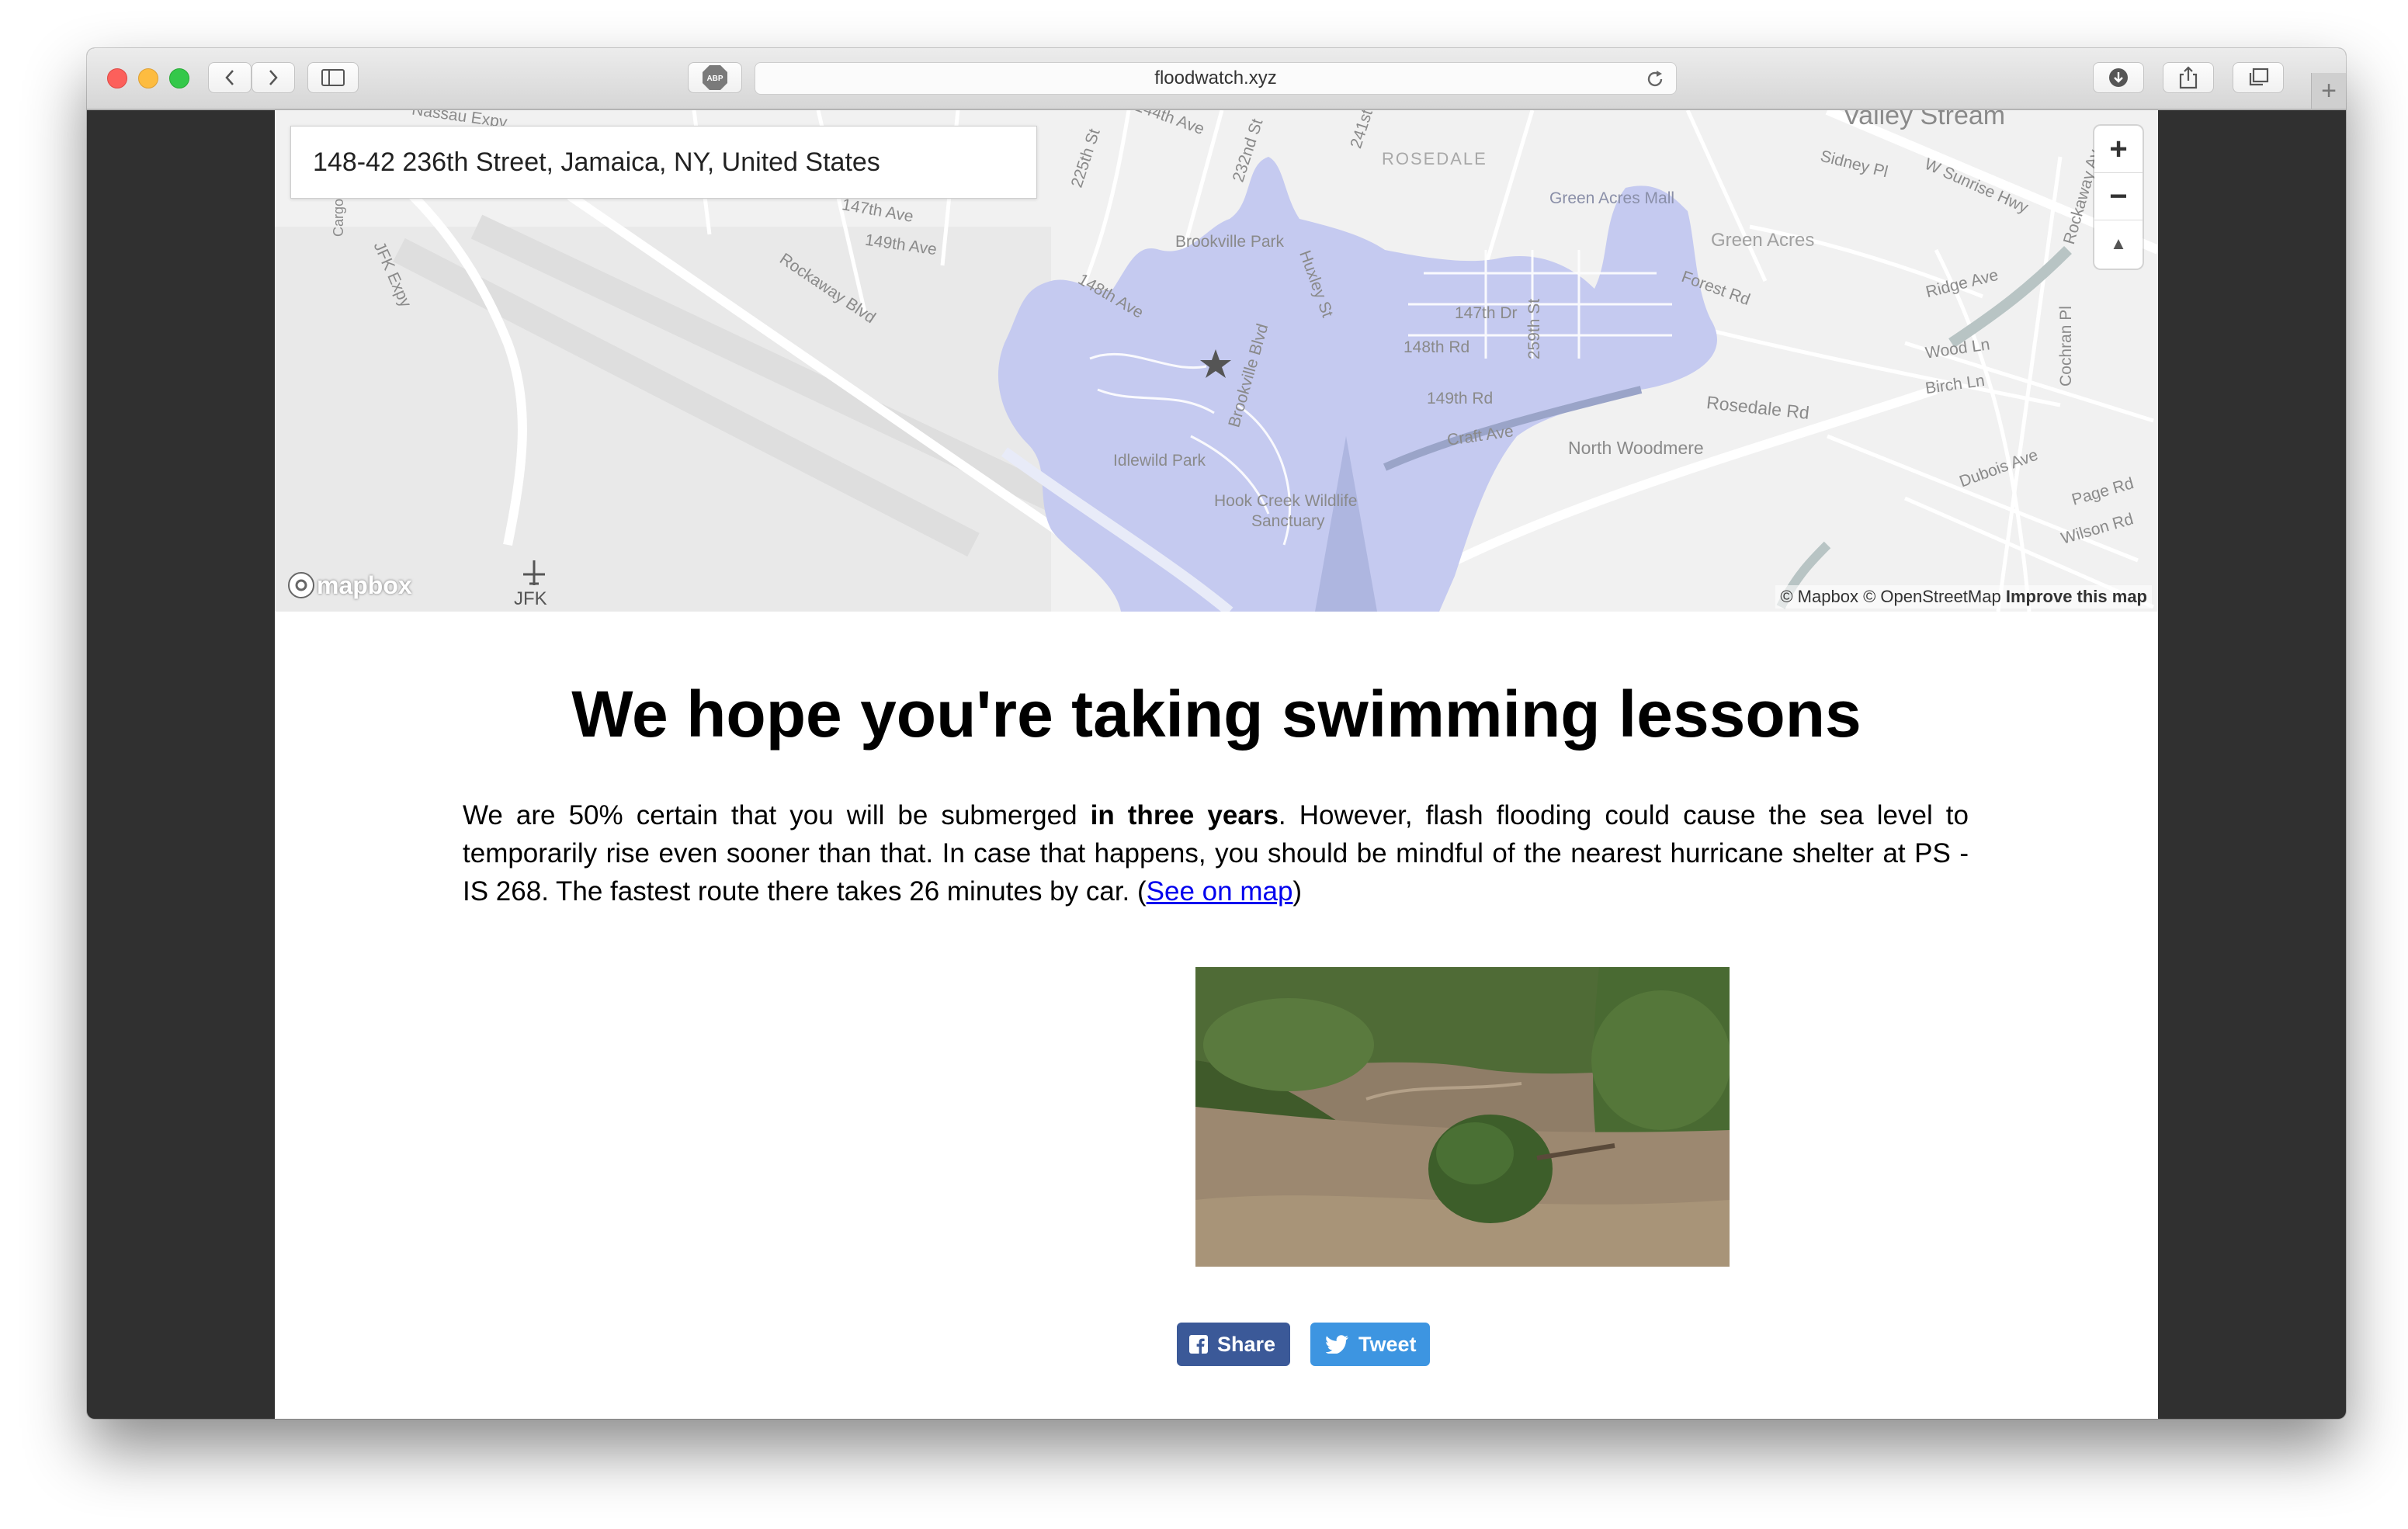 This screenshot has width=2408, height=1529. I want to click on new-tab-button: +, so click(2328, 91).